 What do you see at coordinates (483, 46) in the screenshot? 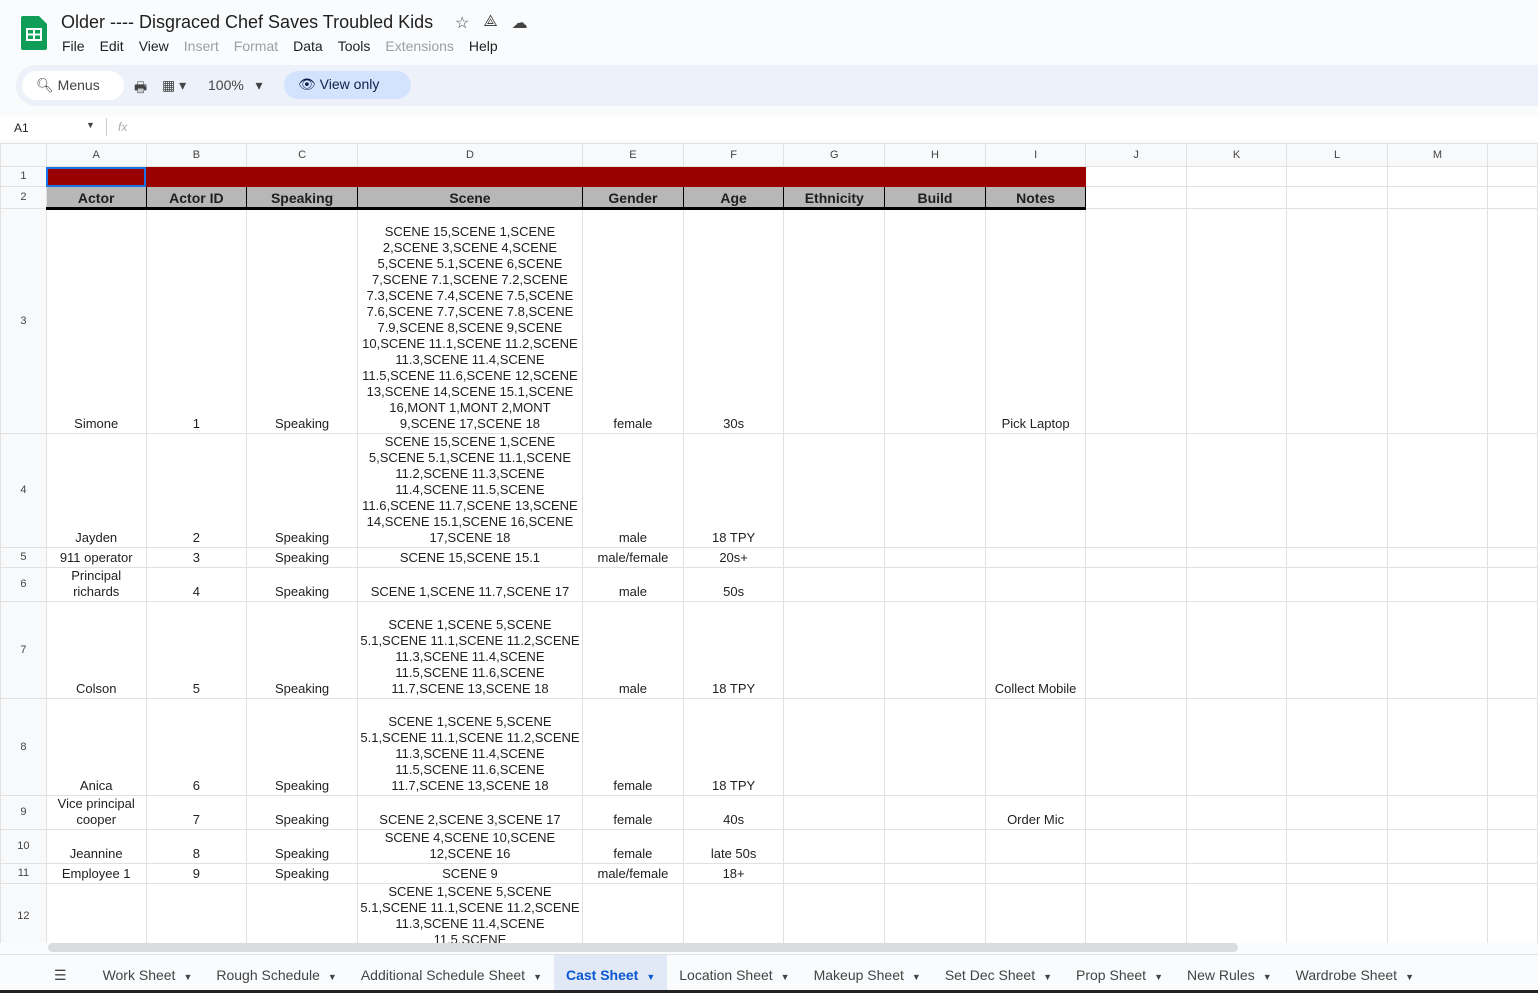
I see `menu-help: Help` at bounding box center [483, 46].